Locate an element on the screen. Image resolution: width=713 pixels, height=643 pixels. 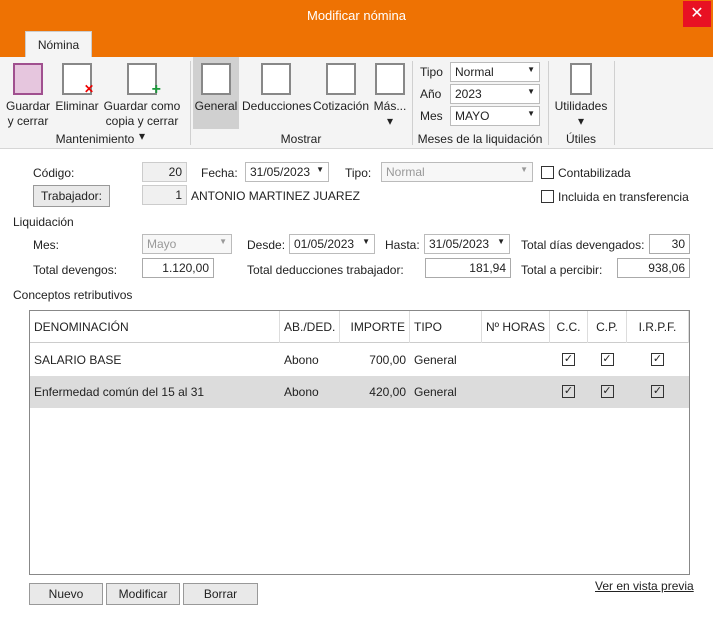
modificar-button: Modificar is located at coordinates (143, 594).